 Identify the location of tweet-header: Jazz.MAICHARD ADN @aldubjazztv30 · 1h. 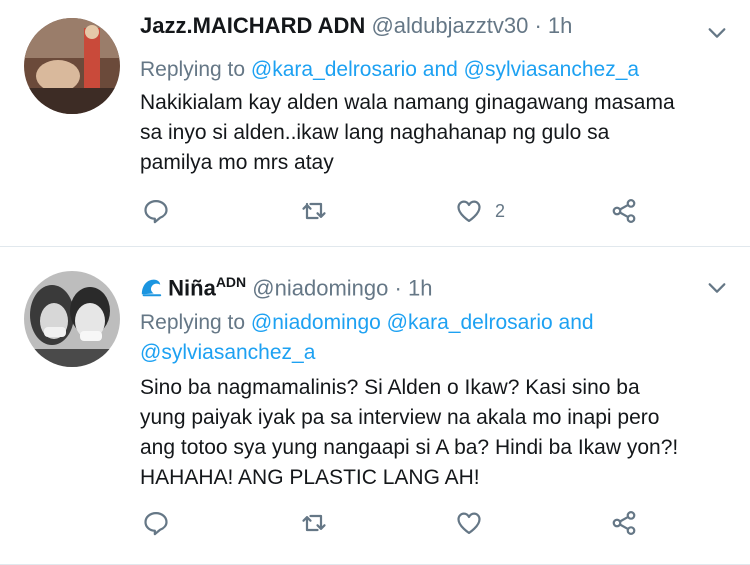
(356, 26).